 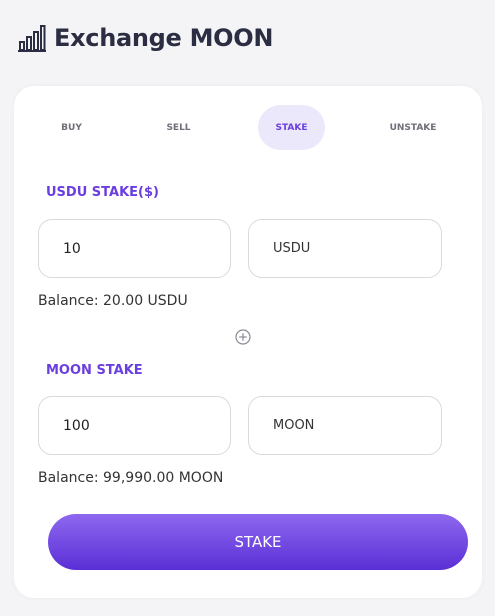 What do you see at coordinates (94, 370) in the screenshot?
I see `moon-stake-label: MOON STAKE` at bounding box center [94, 370].